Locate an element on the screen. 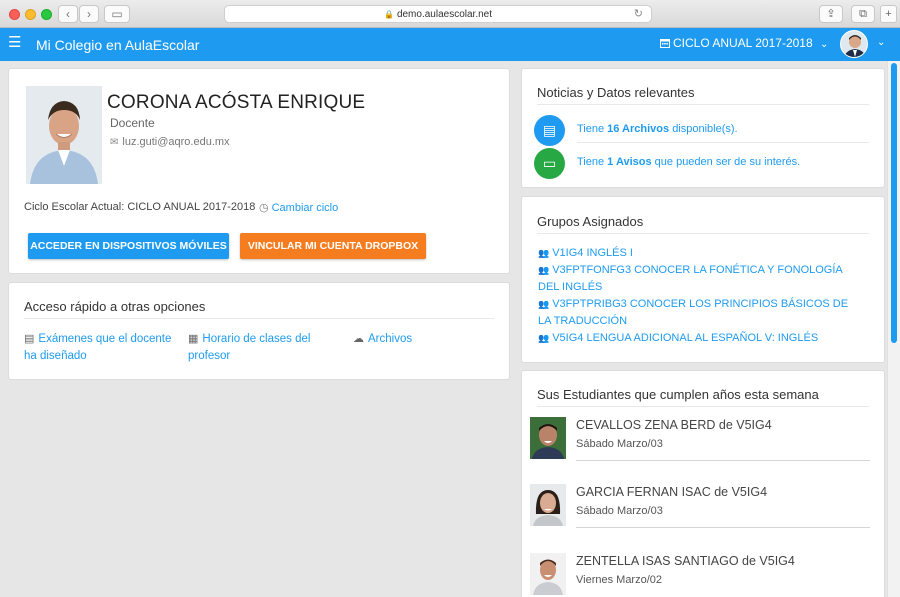 The image size is (900, 597). schedule-link: ▦ Horario de clases del profesor is located at coordinates (258, 348).